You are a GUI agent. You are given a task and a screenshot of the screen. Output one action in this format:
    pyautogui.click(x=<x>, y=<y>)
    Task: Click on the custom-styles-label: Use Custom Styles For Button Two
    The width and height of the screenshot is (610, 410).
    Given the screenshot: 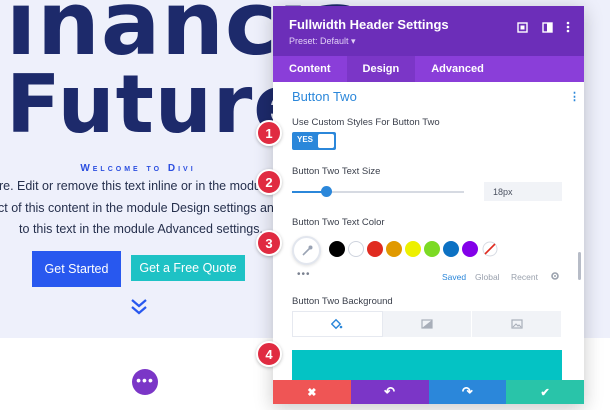 What is the action you would take?
    pyautogui.click(x=366, y=122)
    